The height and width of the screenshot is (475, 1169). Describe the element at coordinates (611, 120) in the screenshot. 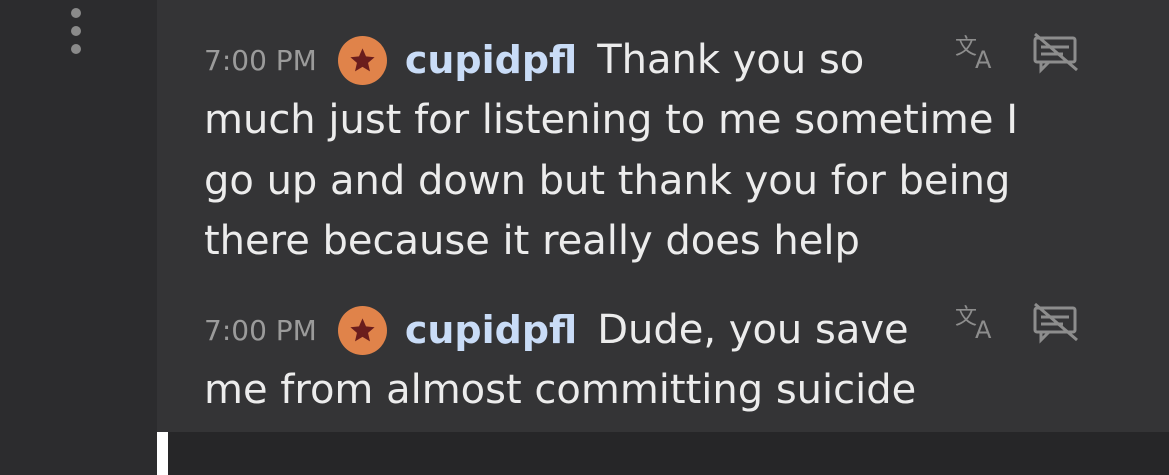

I see `message-text-line: much just for listening to me sometime I` at that location.